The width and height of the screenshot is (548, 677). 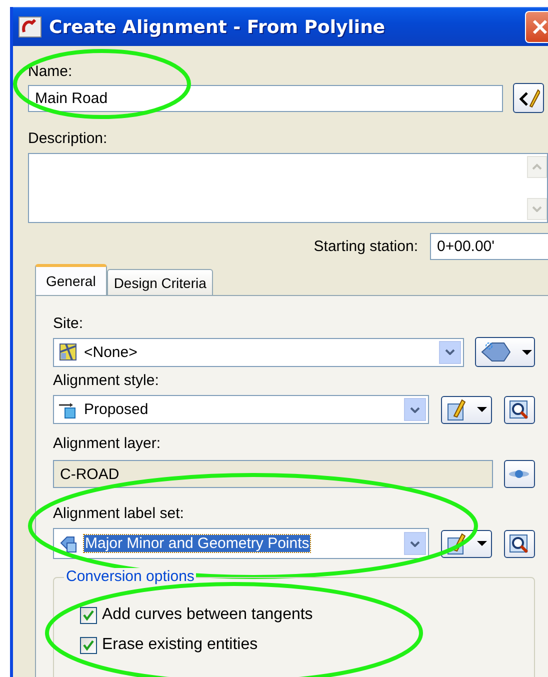 What do you see at coordinates (241, 409) in the screenshot?
I see `dropdown-field: Proposed` at bounding box center [241, 409].